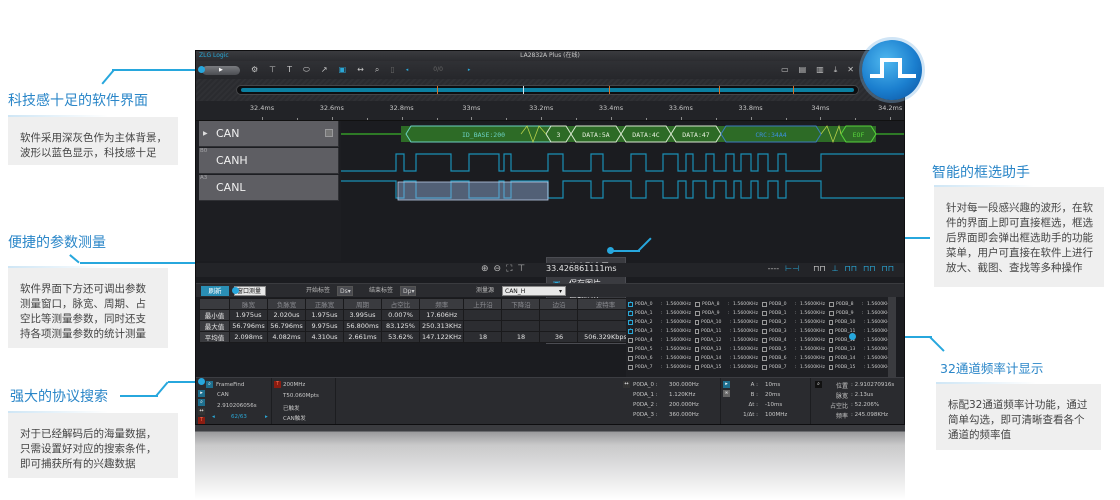 This screenshot has width=1120, height=500. What do you see at coordinates (329, 133) in the screenshot?
I see `channel-settings-icon` at bounding box center [329, 133].